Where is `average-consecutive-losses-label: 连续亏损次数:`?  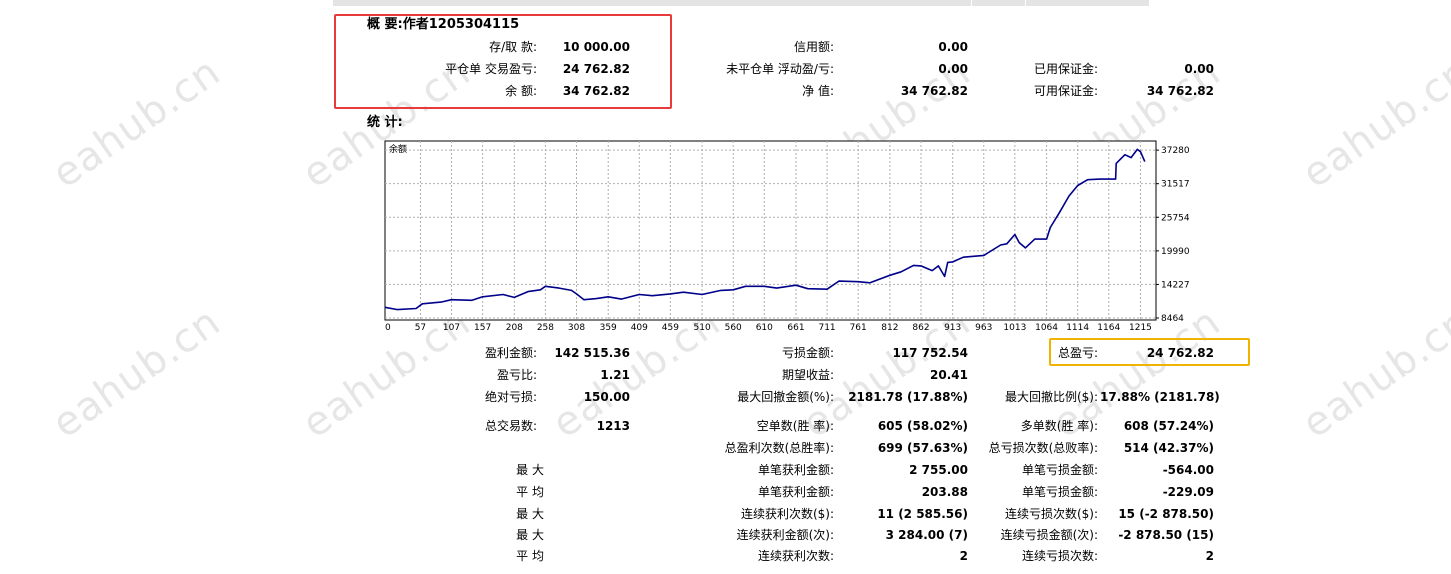 average-consecutive-losses-label: 连续亏损次数: is located at coordinates (1059, 556).